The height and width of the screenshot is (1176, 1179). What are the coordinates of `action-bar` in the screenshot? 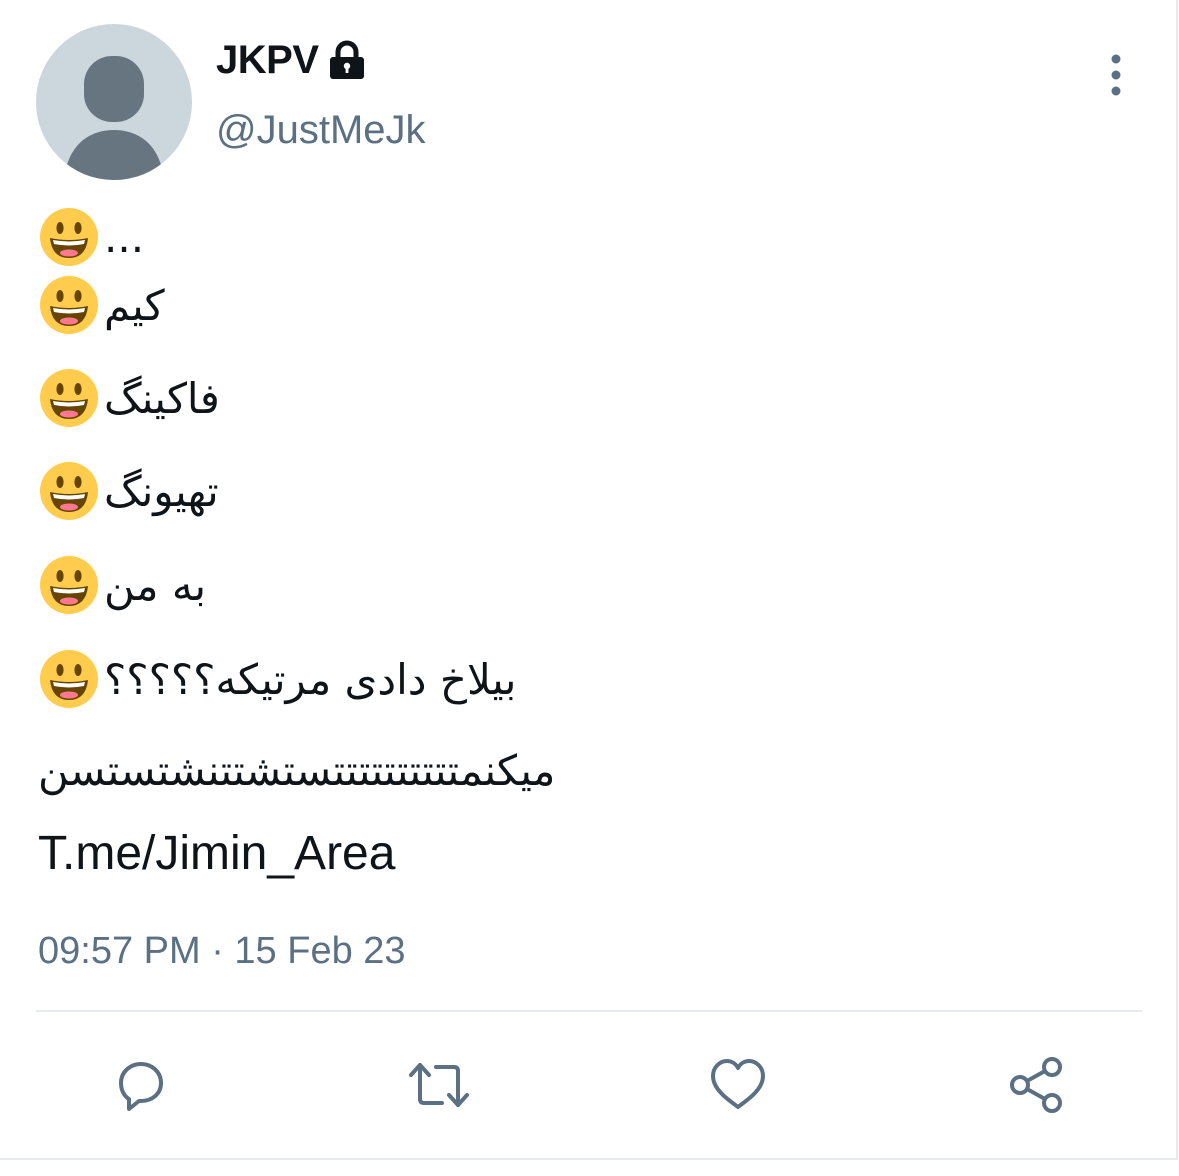 It's located at (588, 1085).